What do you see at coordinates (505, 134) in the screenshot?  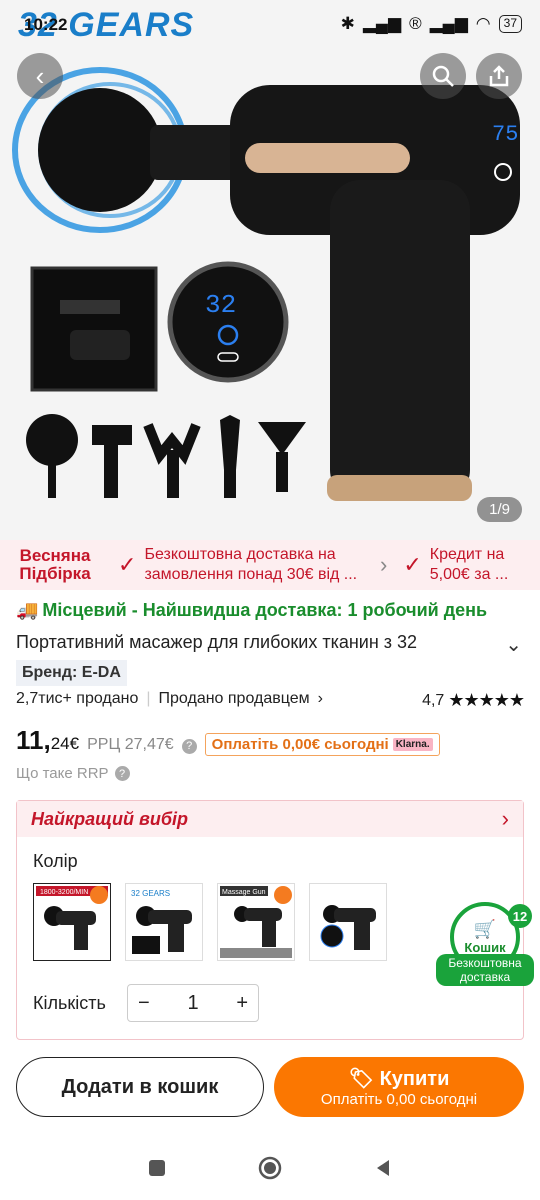 I see `display-small-number: 75` at bounding box center [505, 134].